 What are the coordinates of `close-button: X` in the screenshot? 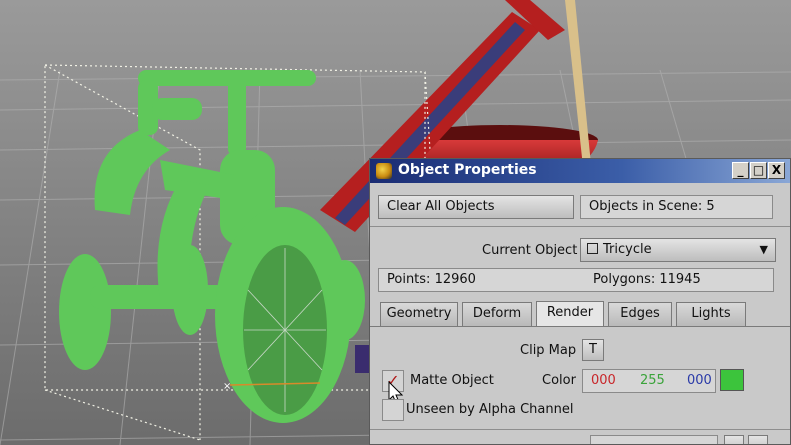 It's located at (776, 170).